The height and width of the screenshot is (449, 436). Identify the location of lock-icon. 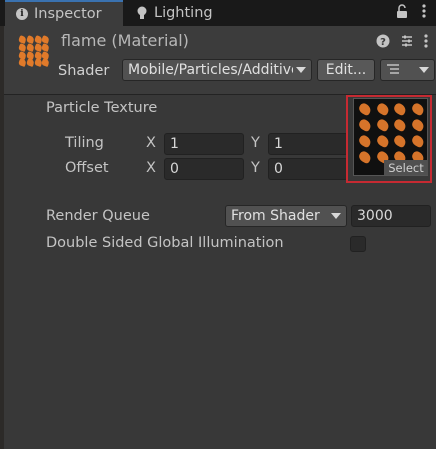
(402, 13).